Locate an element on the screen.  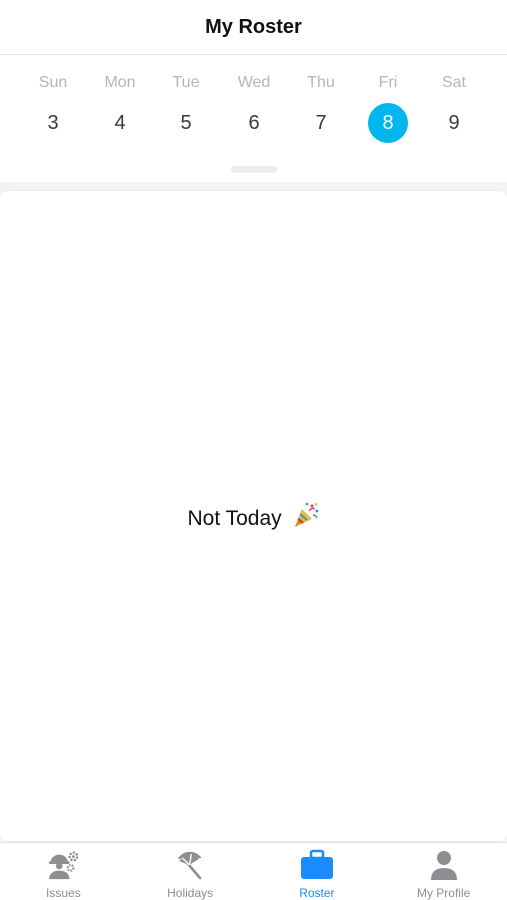
day-name: Fri is located at coordinates (388, 82).